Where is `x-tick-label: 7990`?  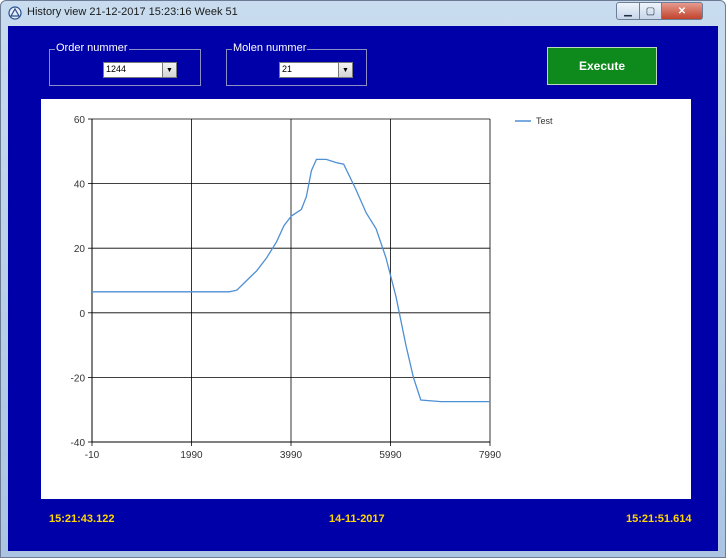
x-tick-label: 7990 is located at coordinates (490, 455).